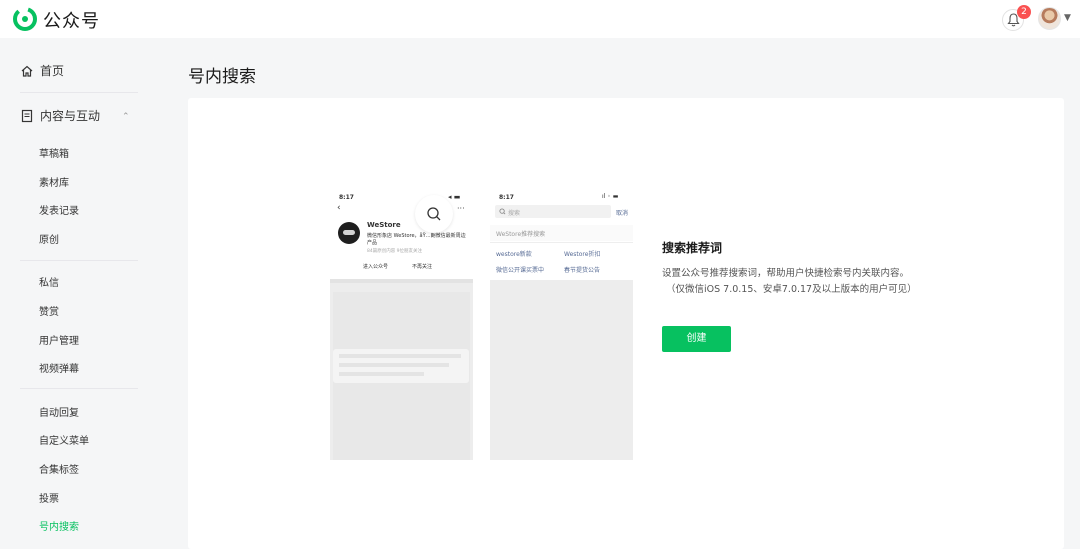 The width and height of the screenshot is (1080, 549). I want to click on sidebar-item-collection-tags: 合集标签, so click(59, 468).